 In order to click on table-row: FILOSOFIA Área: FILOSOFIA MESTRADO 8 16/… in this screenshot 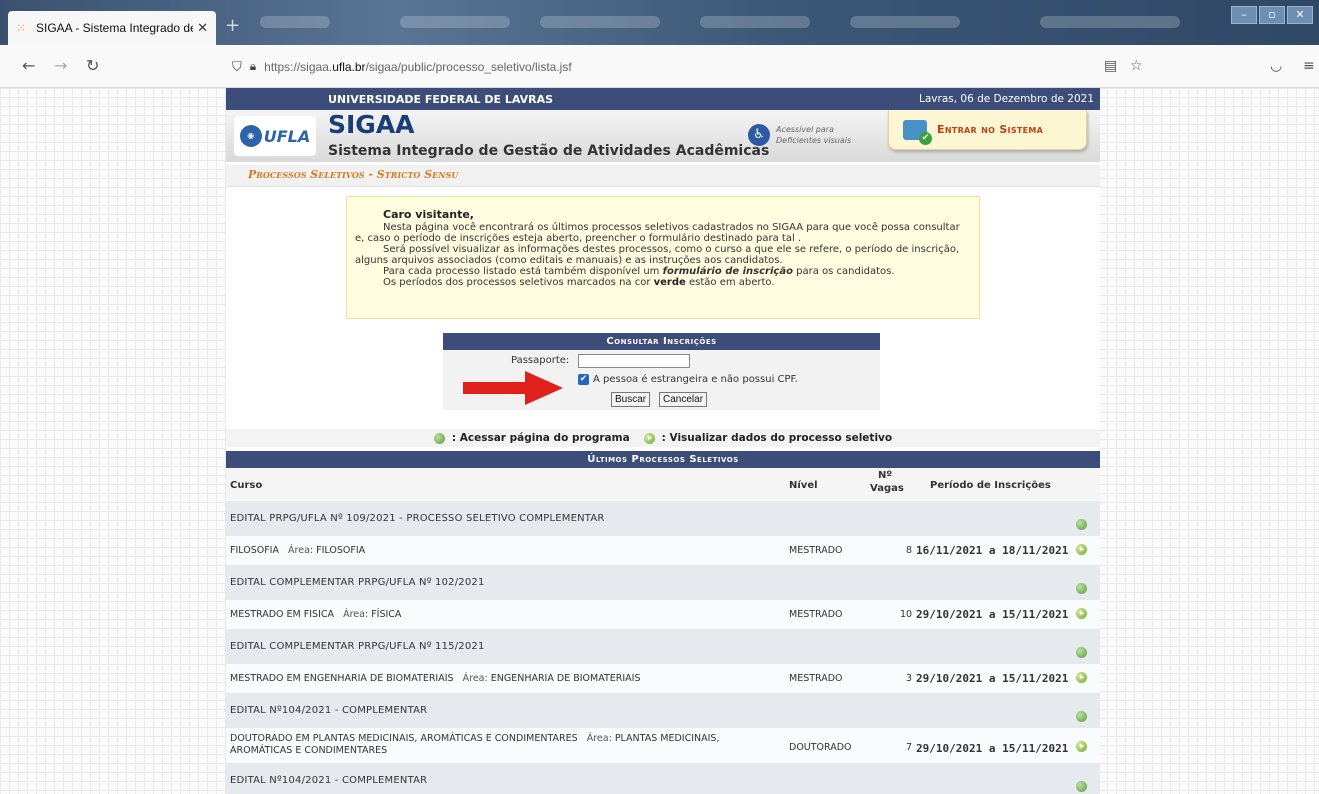, I will do `click(663, 550)`.